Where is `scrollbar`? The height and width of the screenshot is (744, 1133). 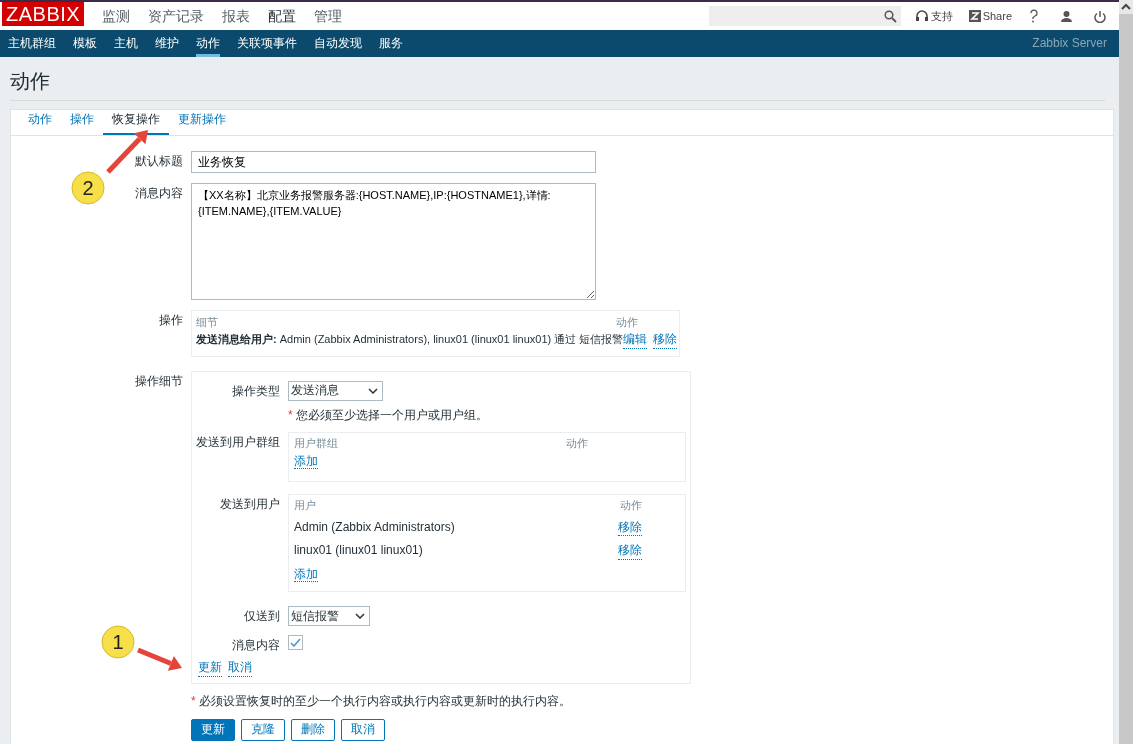 scrollbar is located at coordinates (1126, 372).